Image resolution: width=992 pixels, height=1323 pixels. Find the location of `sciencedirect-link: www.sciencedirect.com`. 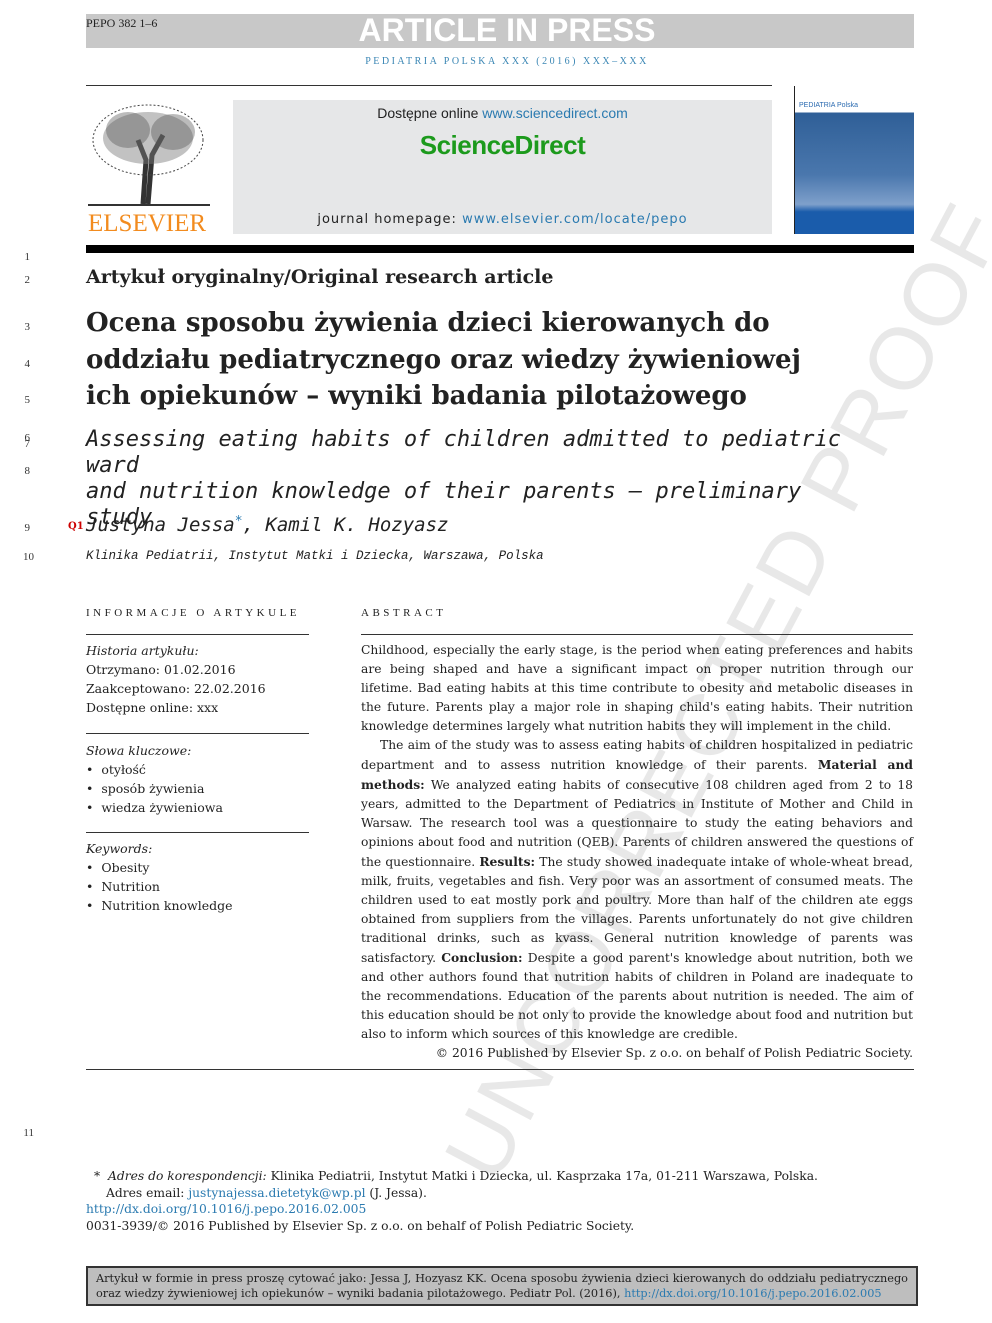

sciencedirect-link: www.sciencedirect.com is located at coordinates (555, 113).